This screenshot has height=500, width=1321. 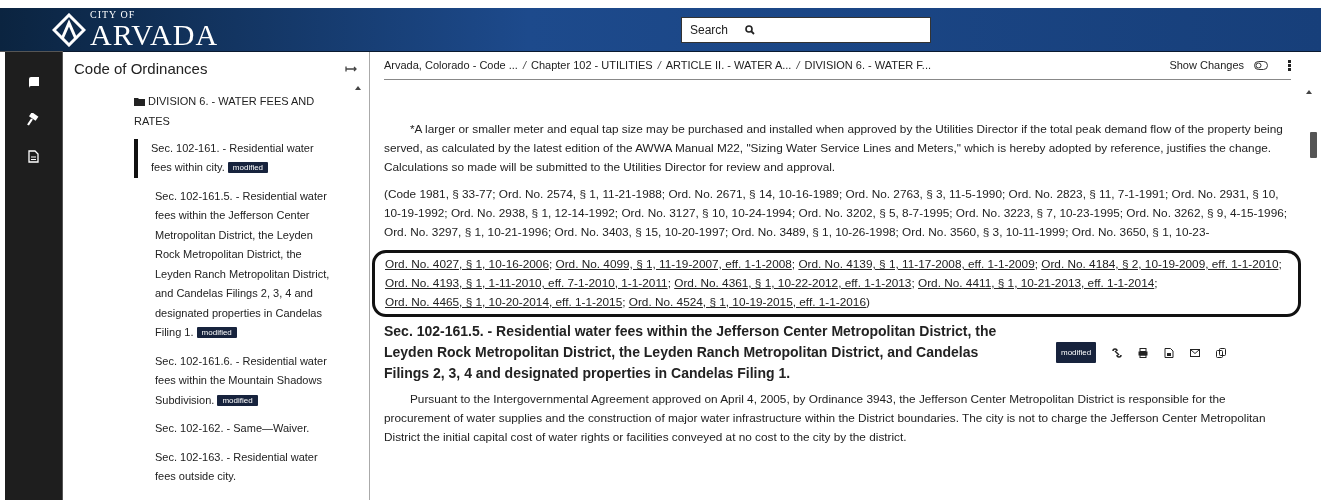 I want to click on logo-icon, so click(x=69, y=29).